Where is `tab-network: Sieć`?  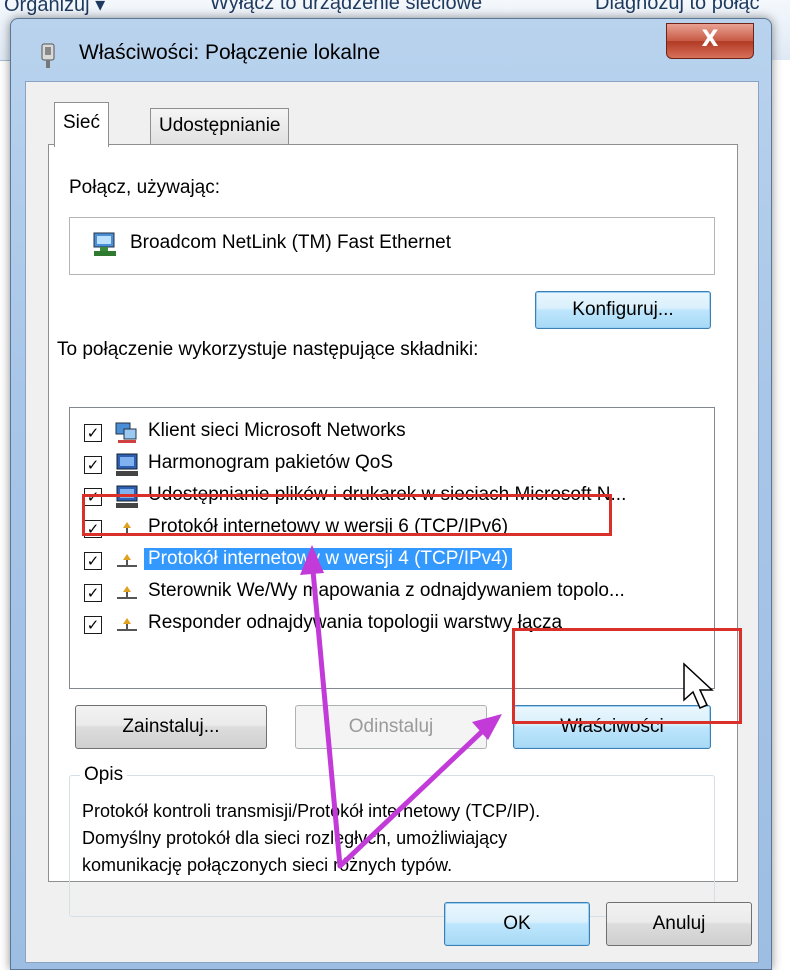
tab-network: Sieć is located at coordinates (81, 124).